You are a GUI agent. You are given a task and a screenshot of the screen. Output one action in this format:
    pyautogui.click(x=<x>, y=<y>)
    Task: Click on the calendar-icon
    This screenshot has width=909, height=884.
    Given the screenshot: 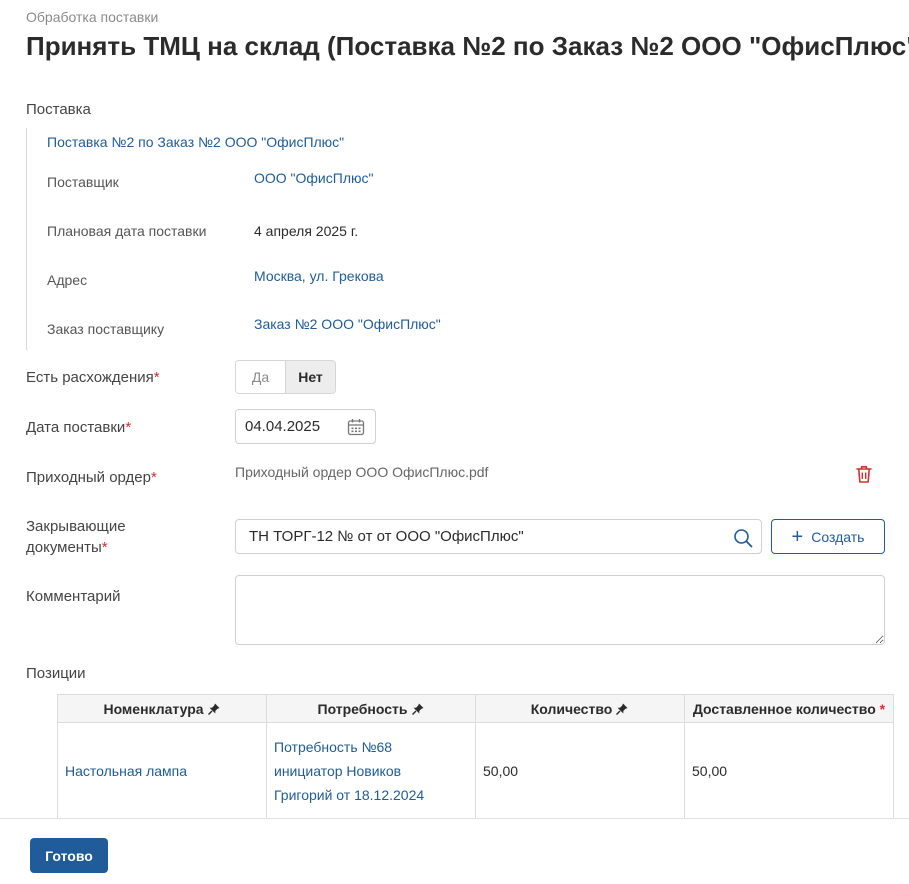 What is the action you would take?
    pyautogui.click(x=356, y=427)
    